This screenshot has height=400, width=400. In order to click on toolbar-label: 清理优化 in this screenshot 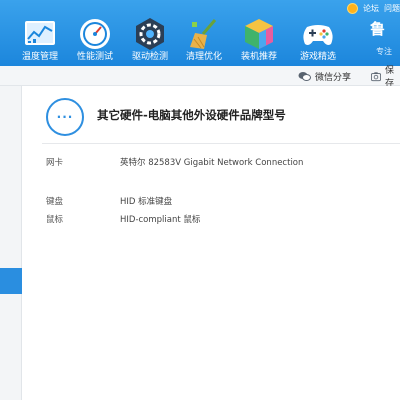, I will do `click(203, 57)`.